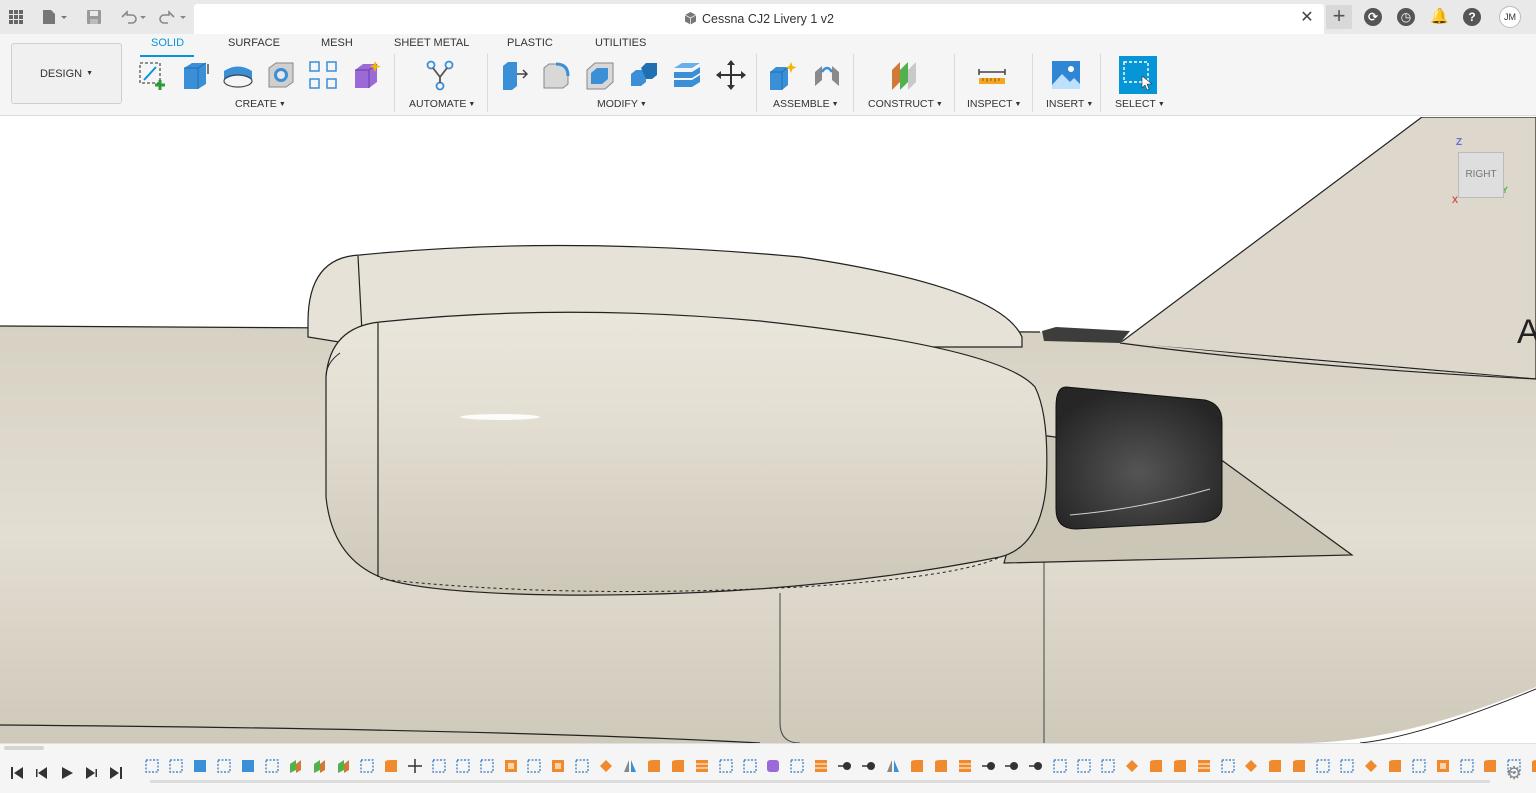 The height and width of the screenshot is (793, 1536). I want to click on avatar: JM, so click(1510, 17).